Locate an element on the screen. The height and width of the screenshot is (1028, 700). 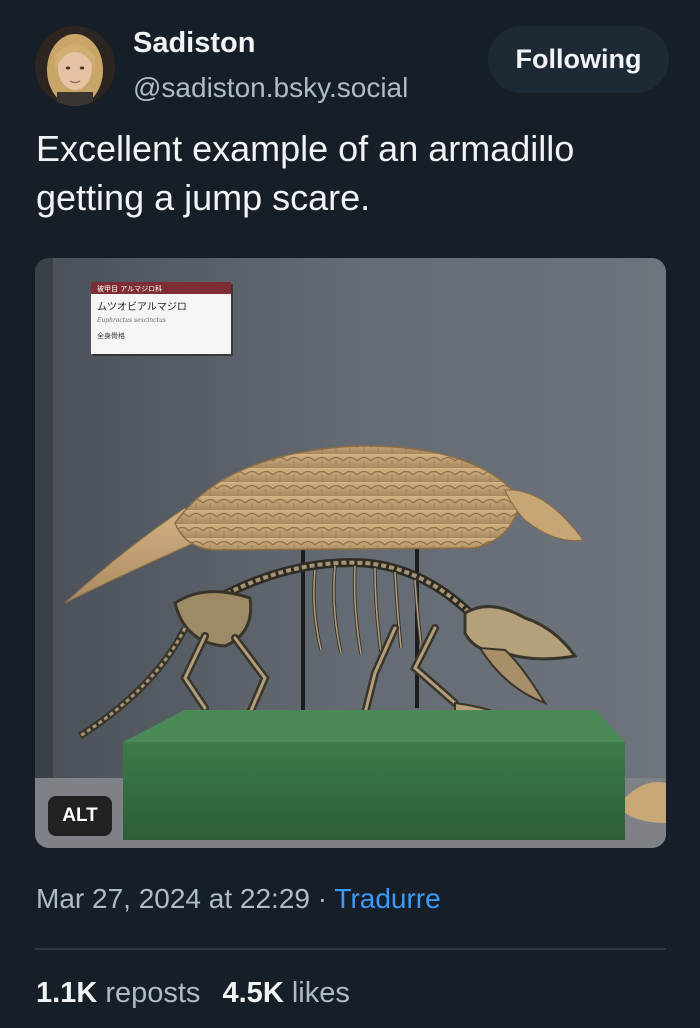
likes-stat: 4.5K likes is located at coordinates (286, 993).